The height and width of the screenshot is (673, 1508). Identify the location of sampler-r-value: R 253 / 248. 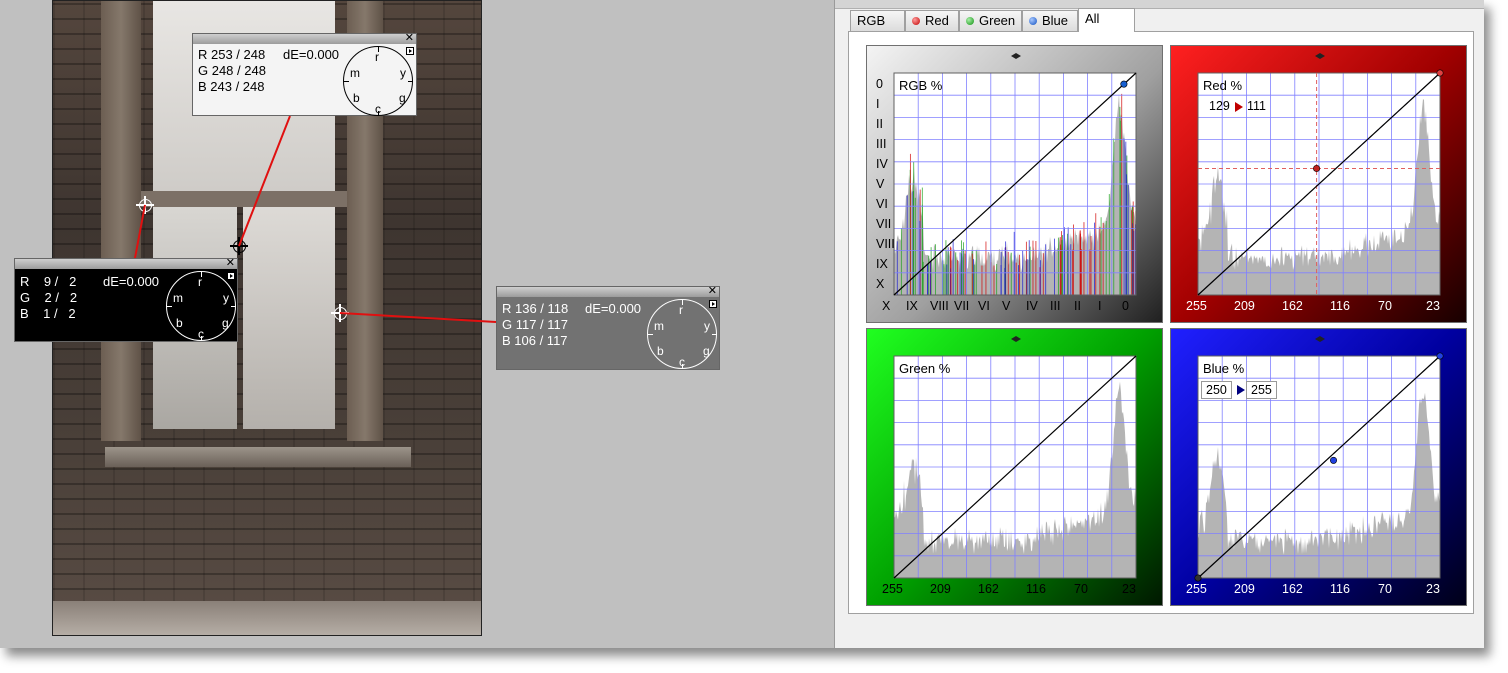
(232, 54).